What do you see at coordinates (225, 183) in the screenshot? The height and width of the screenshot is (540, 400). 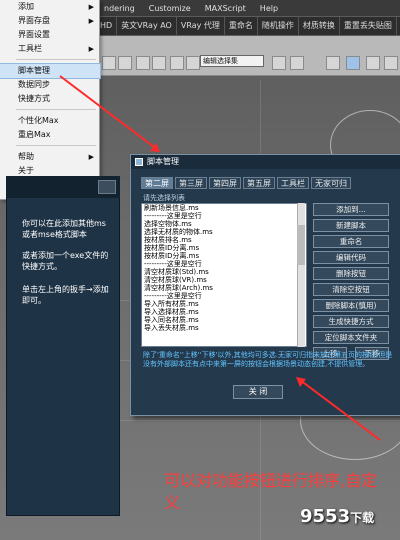 I see `tab-screen-4: 第四屏` at bounding box center [225, 183].